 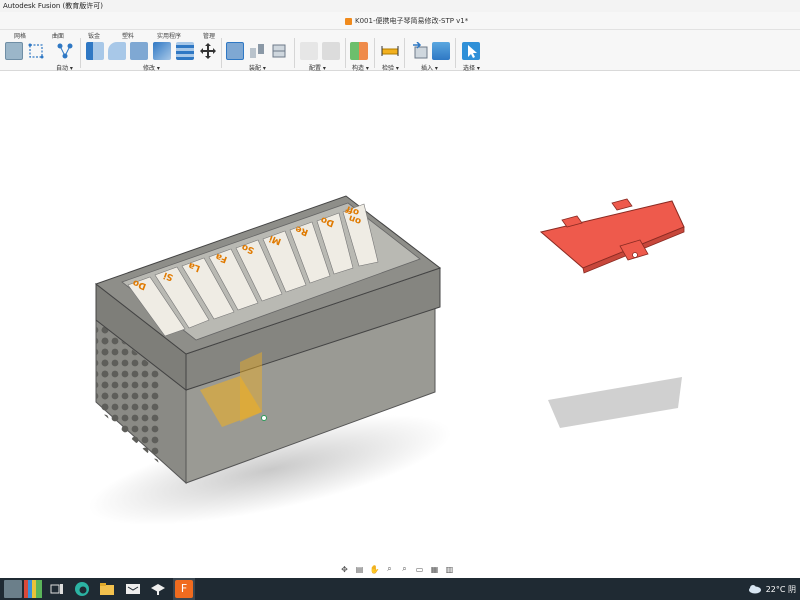 What do you see at coordinates (348, 21) in the screenshot?
I see `component-cube-icon` at bounding box center [348, 21].